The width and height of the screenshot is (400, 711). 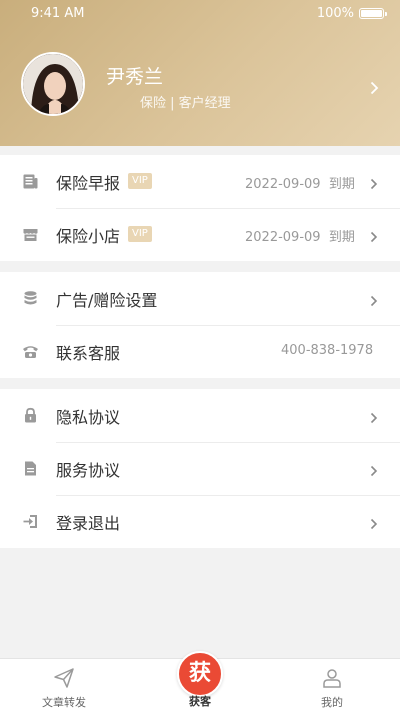 I want to click on newspaper-icon, so click(x=30, y=181).